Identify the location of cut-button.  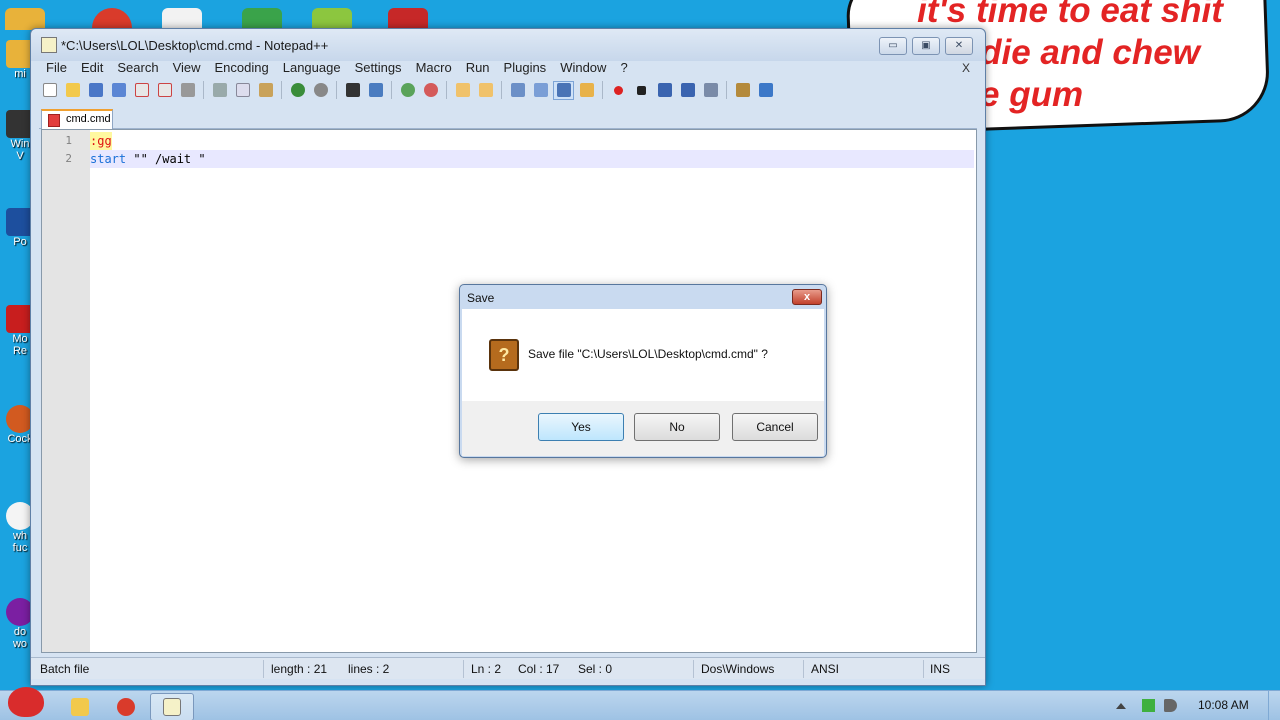
(219, 90).